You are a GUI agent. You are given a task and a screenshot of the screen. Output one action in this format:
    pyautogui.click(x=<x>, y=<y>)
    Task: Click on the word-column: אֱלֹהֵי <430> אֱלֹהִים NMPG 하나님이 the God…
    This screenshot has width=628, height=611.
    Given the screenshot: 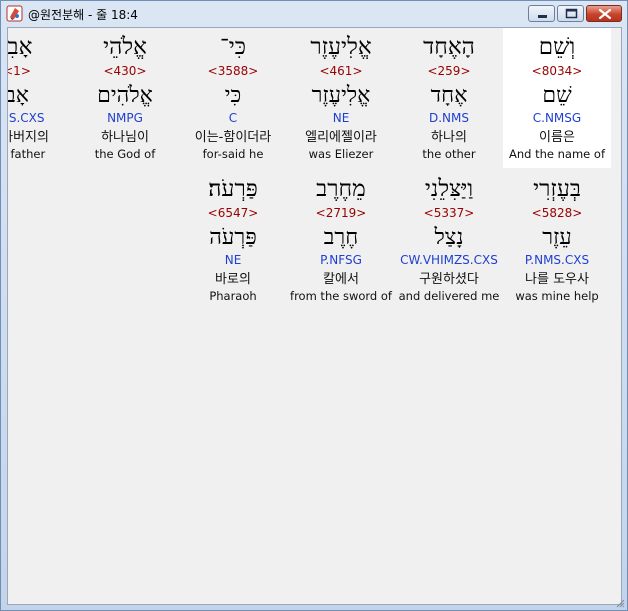 What is the action you would take?
    pyautogui.click(x=125, y=98)
    